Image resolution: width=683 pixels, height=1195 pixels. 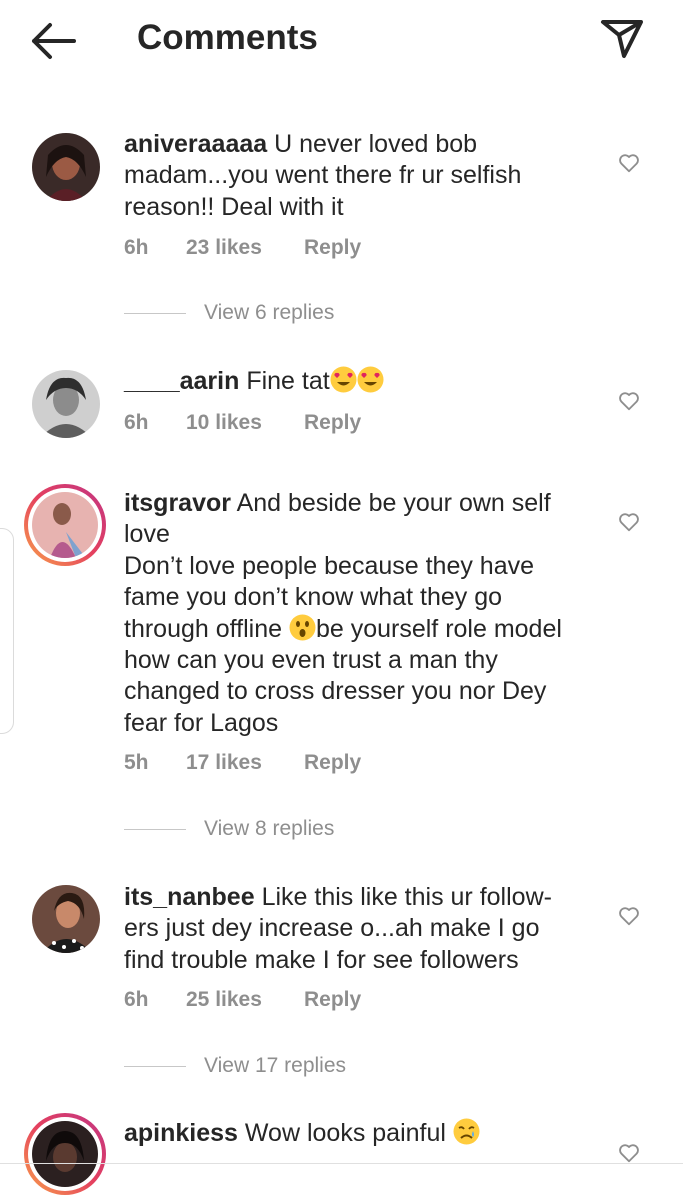 What do you see at coordinates (189, 897) in the screenshot?
I see `comment-username: its_nanbee` at bounding box center [189, 897].